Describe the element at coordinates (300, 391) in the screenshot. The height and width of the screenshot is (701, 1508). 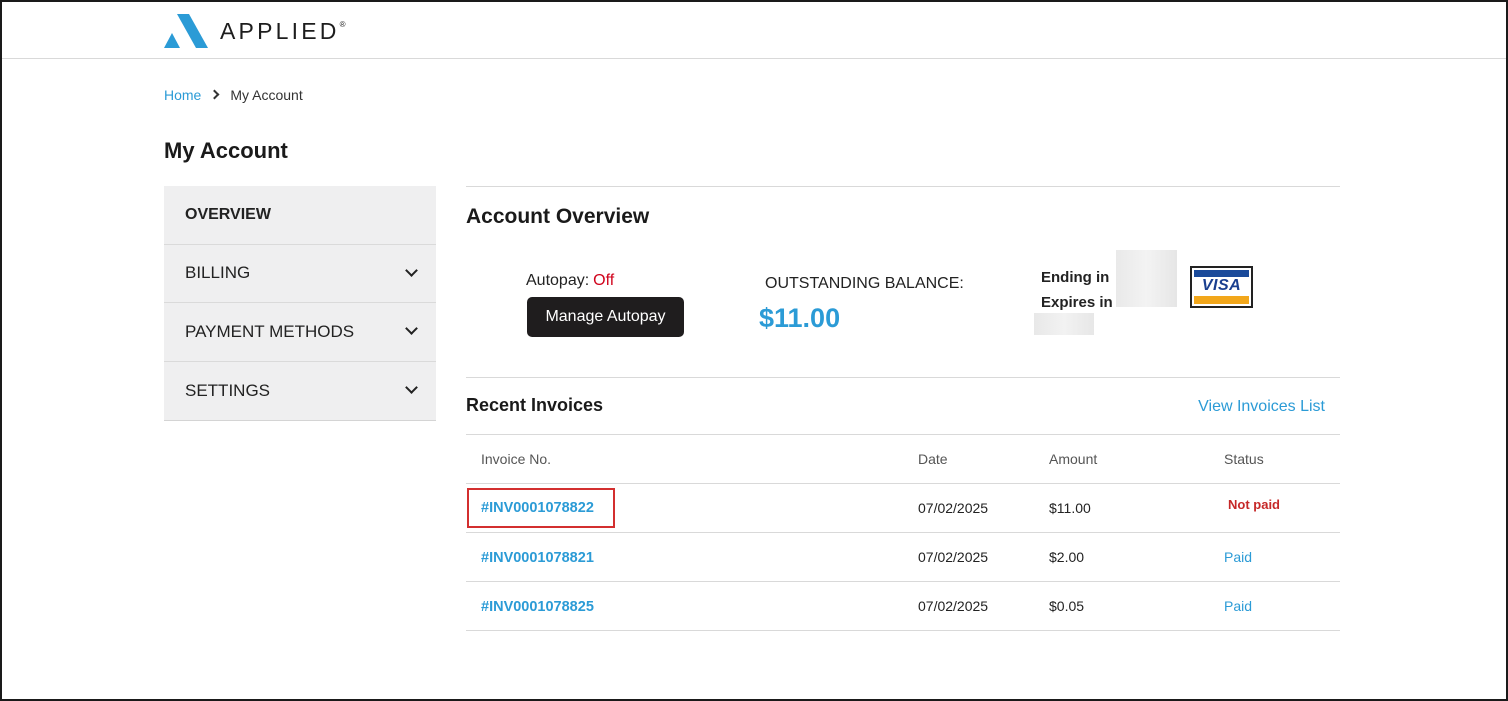
I see `sidebar-item-settings: SETTINGS` at that location.